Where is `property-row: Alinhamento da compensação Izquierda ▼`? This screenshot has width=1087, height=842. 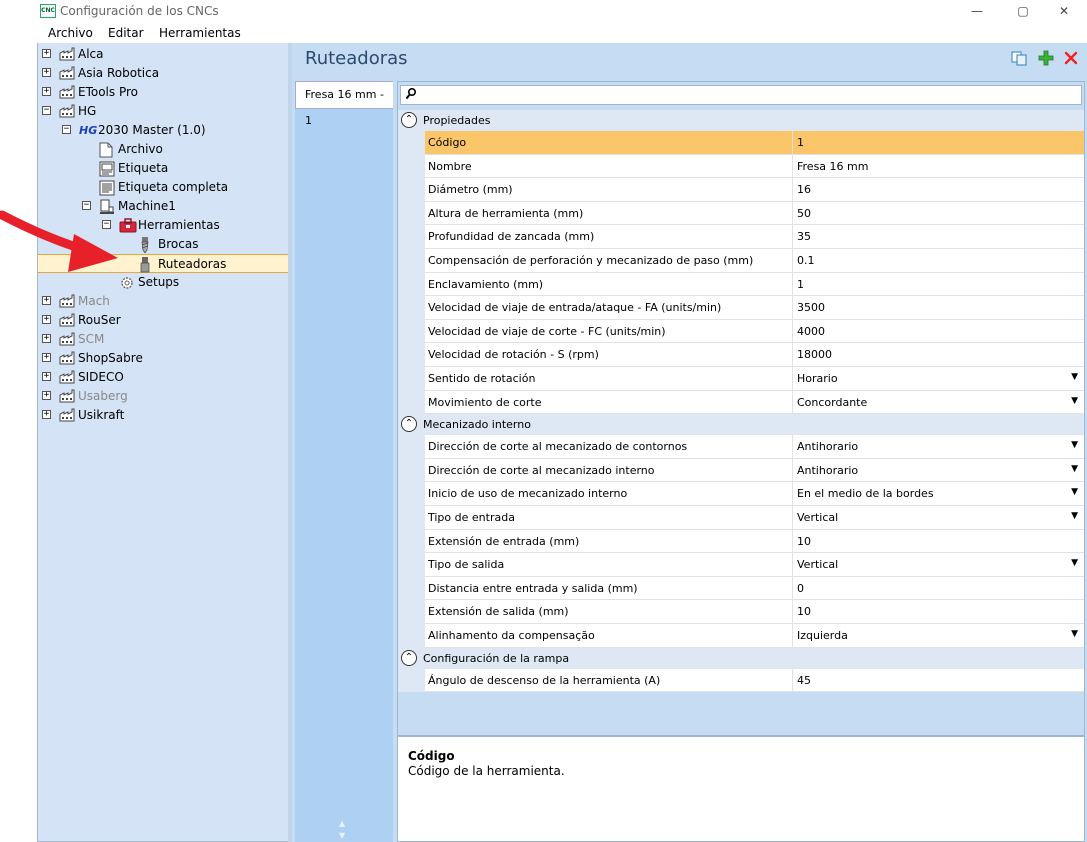
property-row: Alinhamento da compensação Izquierda ▼ is located at coordinates (754, 636).